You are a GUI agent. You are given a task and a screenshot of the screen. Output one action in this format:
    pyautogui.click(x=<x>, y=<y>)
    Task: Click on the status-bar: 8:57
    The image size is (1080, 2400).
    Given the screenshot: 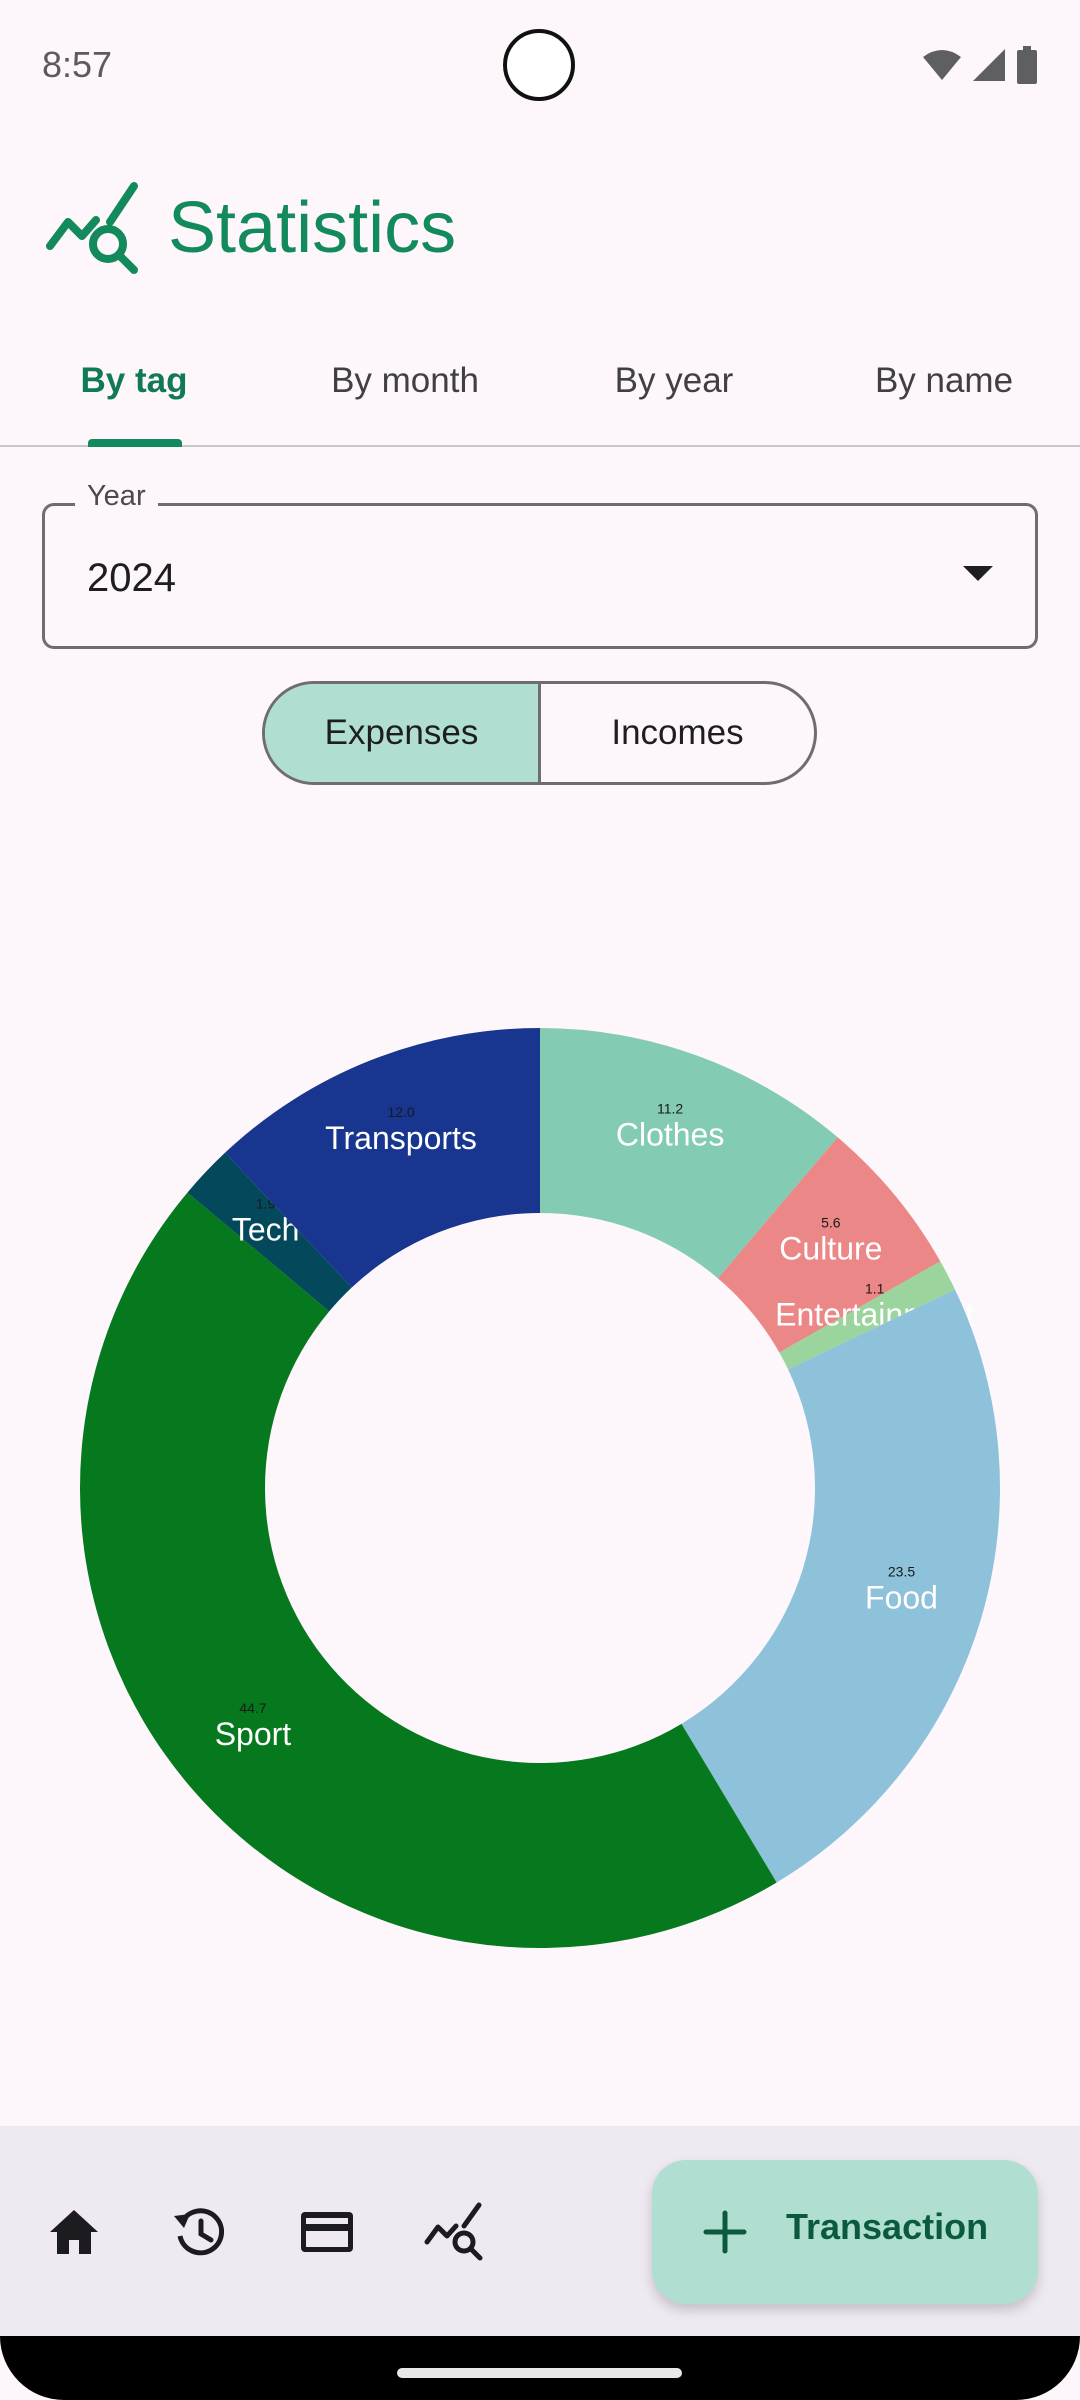 What is the action you would take?
    pyautogui.click(x=540, y=66)
    